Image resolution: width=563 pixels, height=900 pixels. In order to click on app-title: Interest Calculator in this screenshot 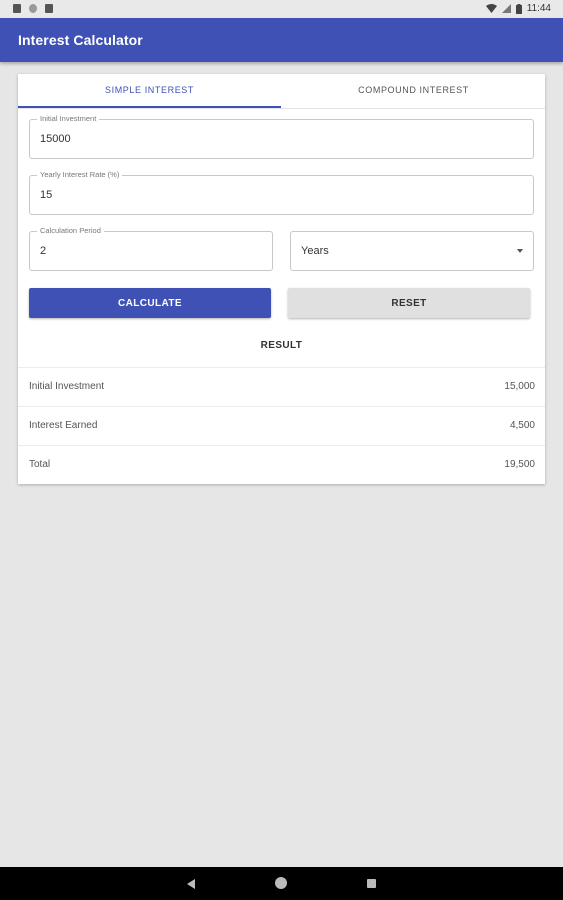, I will do `click(80, 40)`.